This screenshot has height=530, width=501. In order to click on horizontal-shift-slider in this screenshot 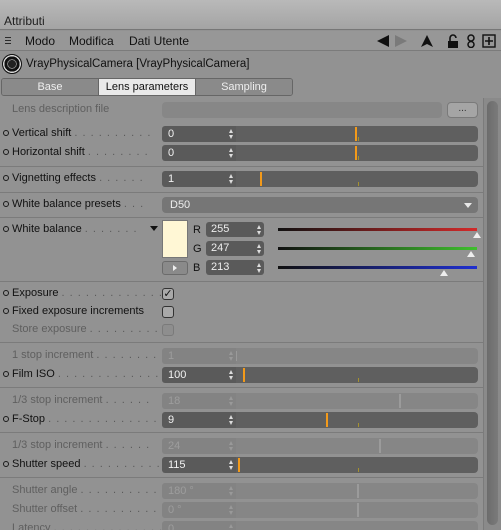, I will do `click(357, 153)`.